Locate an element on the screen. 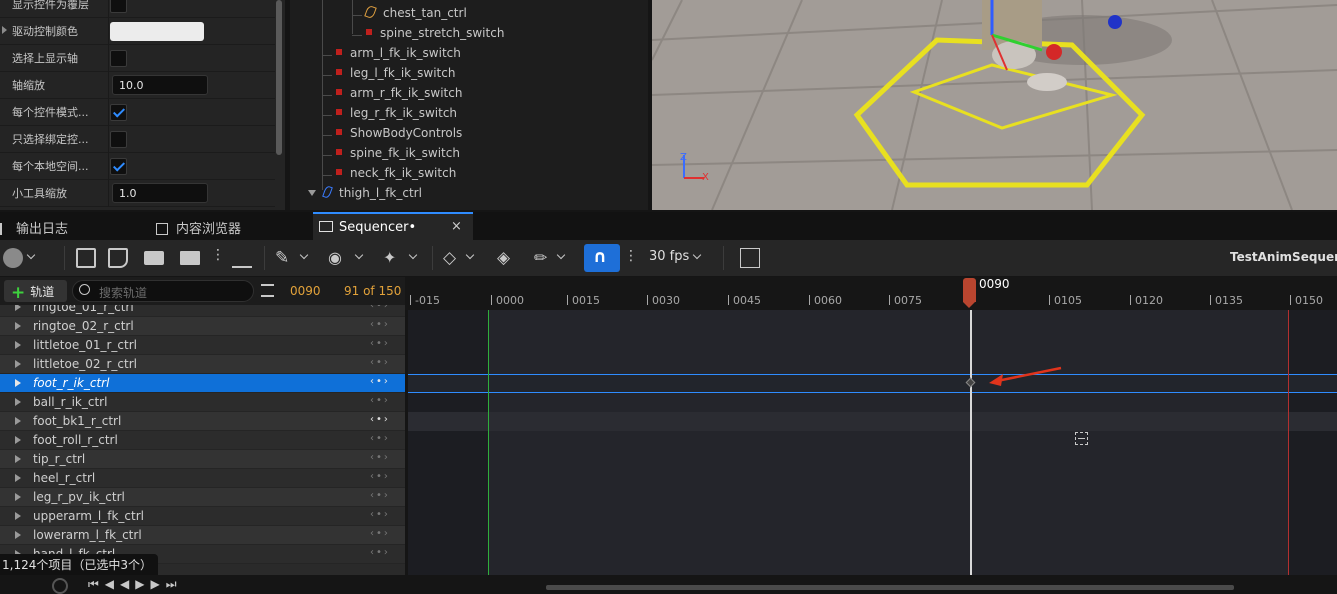 The height and width of the screenshot is (594, 1337). color-picker is located at coordinates (157, 31).